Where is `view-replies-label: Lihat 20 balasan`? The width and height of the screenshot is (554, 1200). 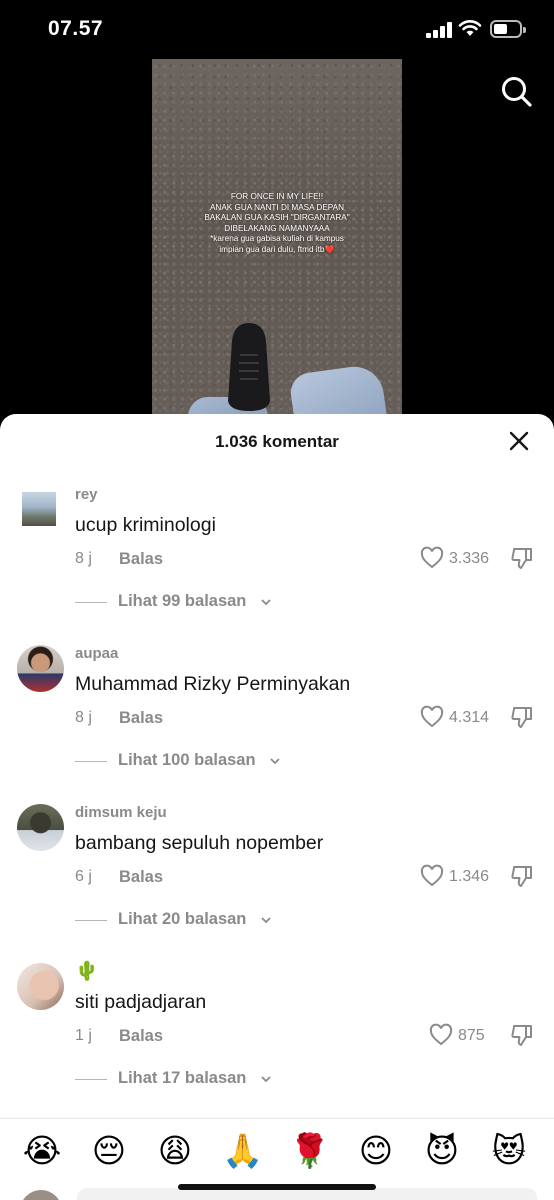
view-replies-label: Lihat 20 balasan is located at coordinates (182, 919).